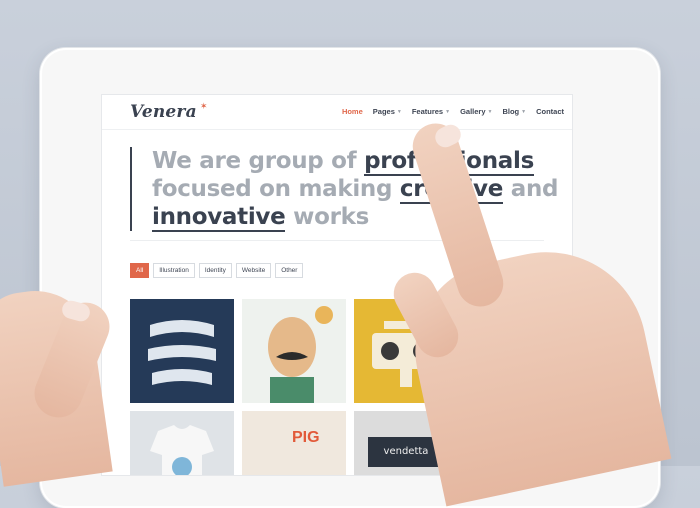 Image resolution: width=700 pixels, height=508 pixels. I want to click on filter-other: Other, so click(289, 270).